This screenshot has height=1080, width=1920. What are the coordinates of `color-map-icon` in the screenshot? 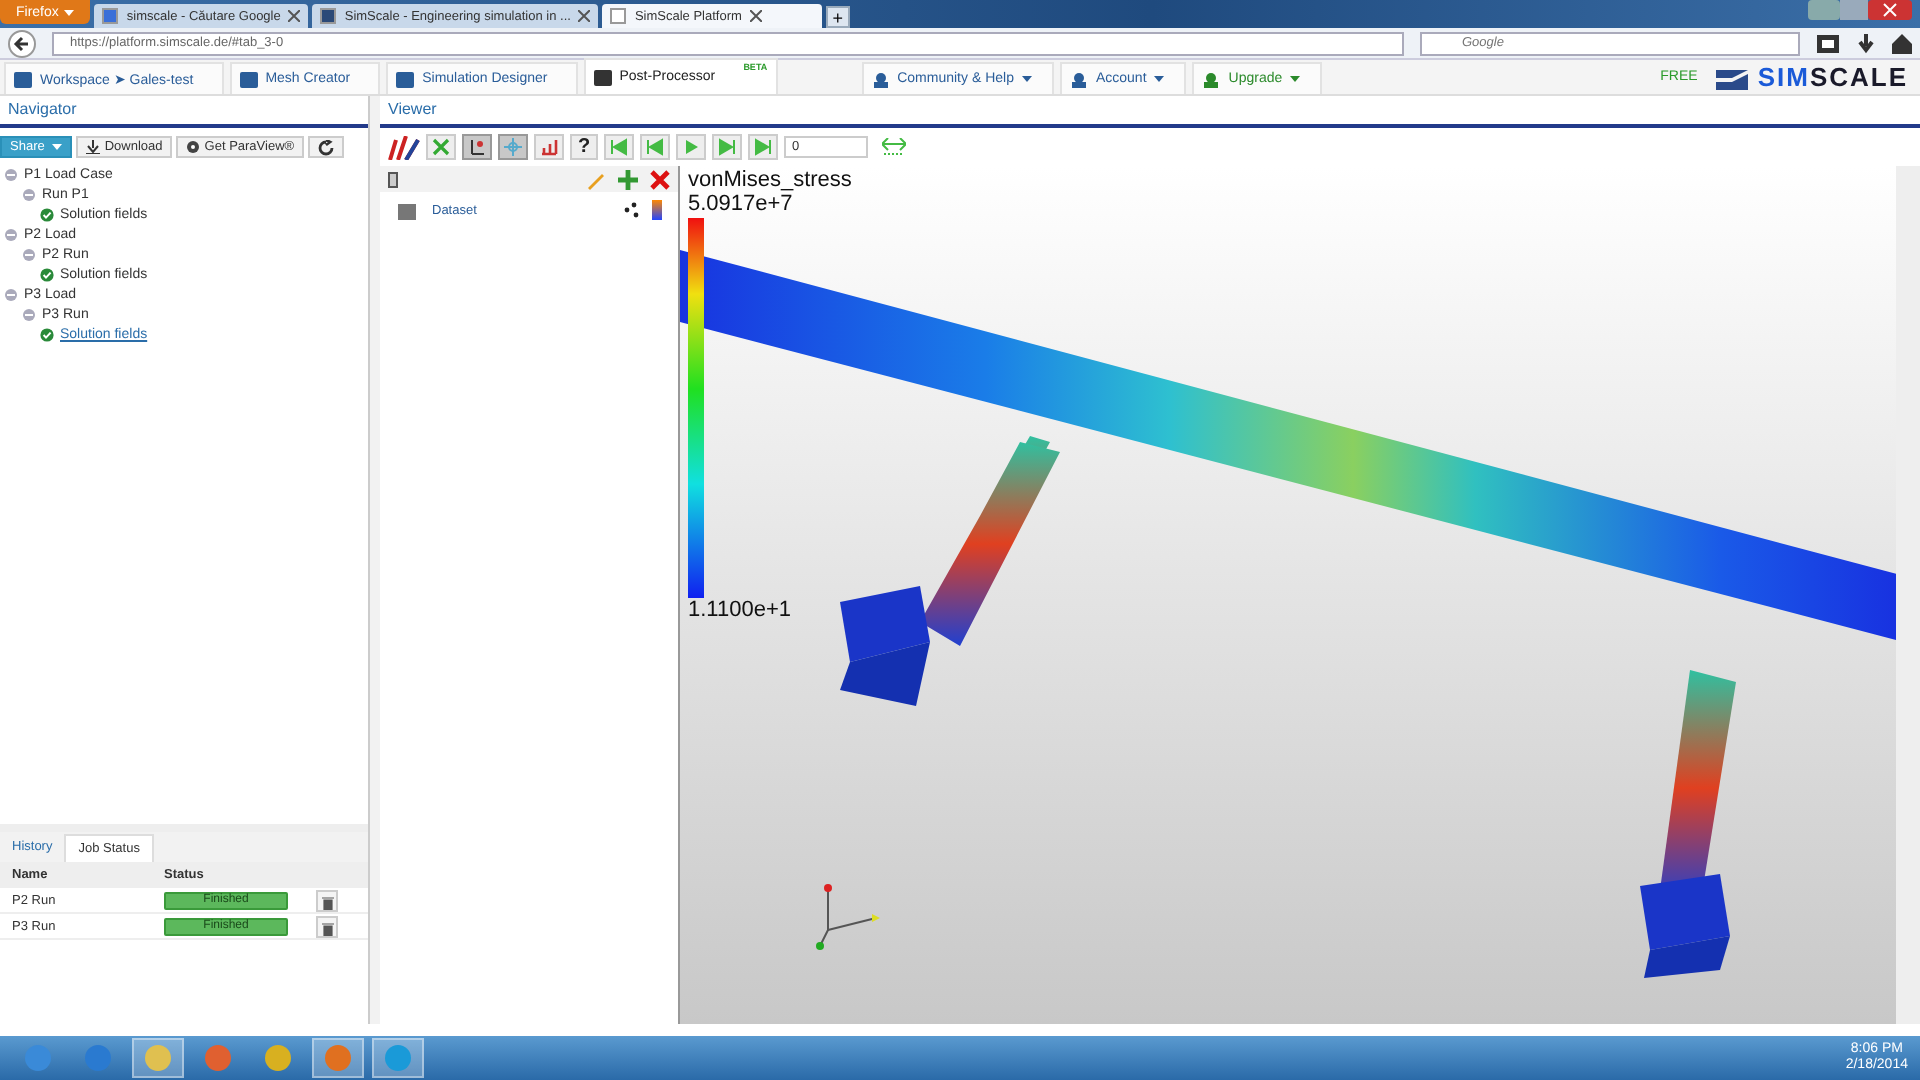 It's located at (657, 210).